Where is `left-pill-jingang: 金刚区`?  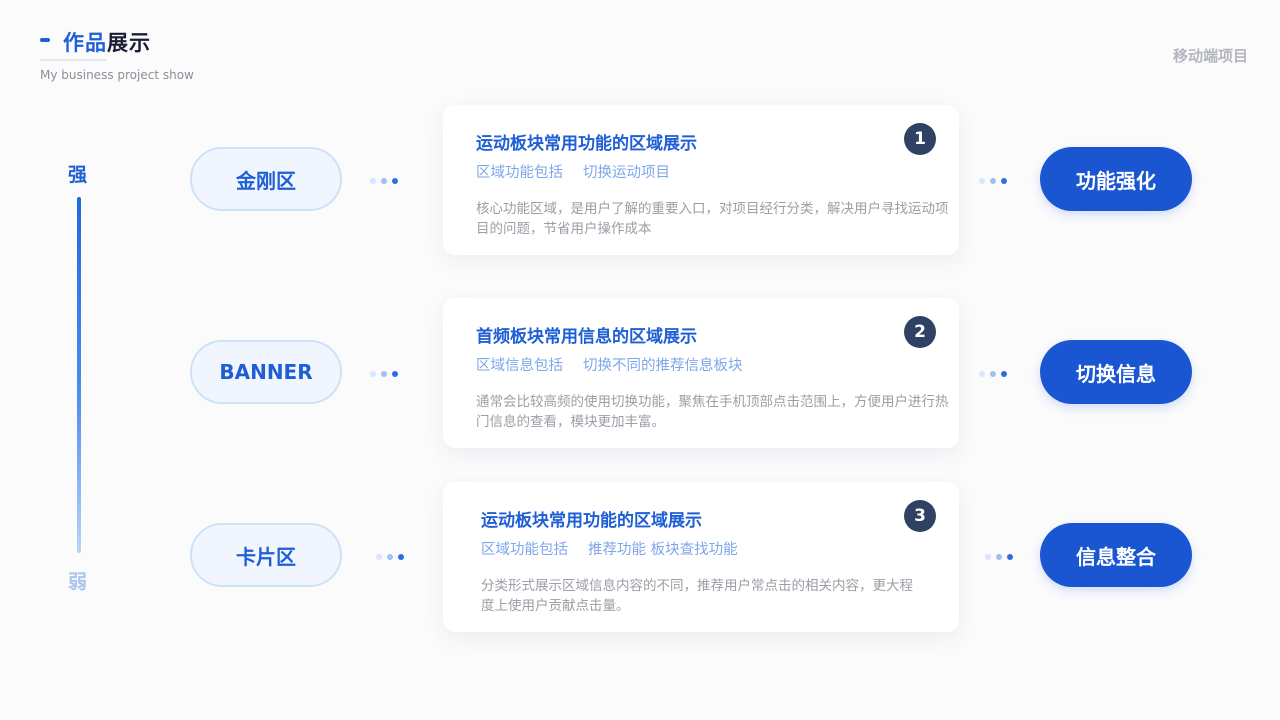 left-pill-jingang: 金刚区 is located at coordinates (266, 179).